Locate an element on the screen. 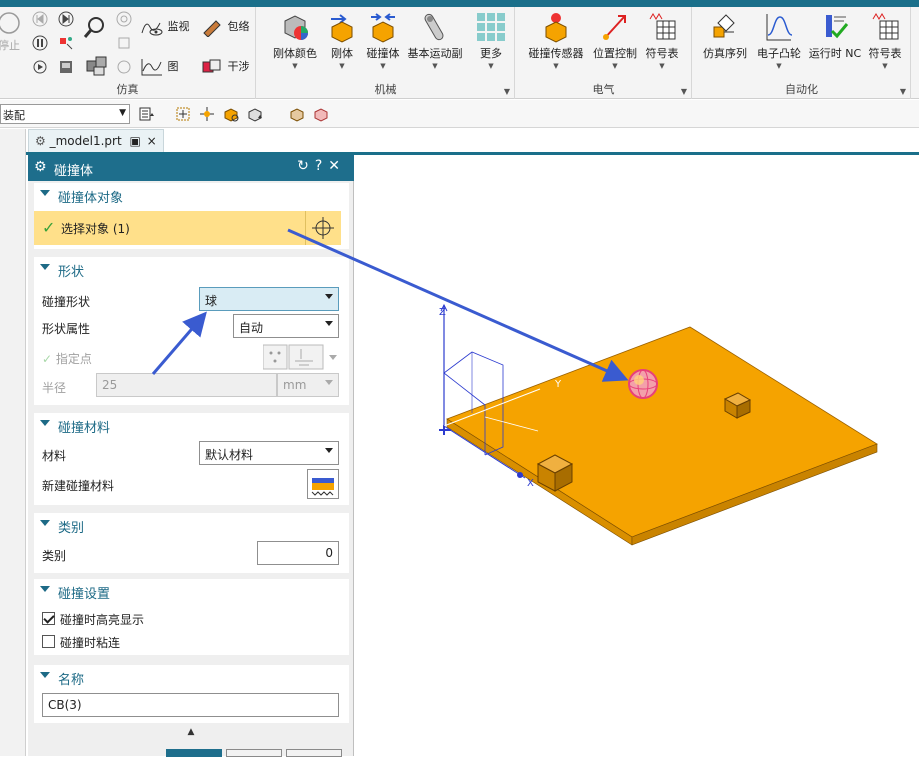 The height and width of the screenshot is (759, 919). section-category: 类别 类别 0 is located at coordinates (191, 543).